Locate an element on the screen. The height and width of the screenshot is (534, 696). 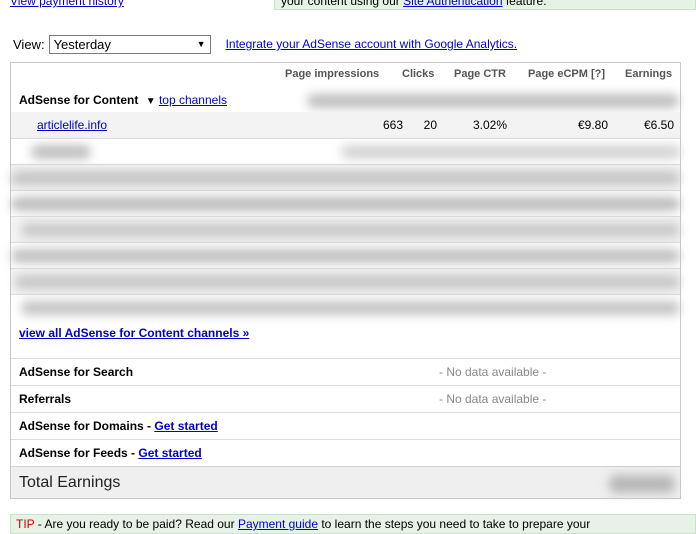
total-earnings-row: Total Earnings is located at coordinates (345, 482).